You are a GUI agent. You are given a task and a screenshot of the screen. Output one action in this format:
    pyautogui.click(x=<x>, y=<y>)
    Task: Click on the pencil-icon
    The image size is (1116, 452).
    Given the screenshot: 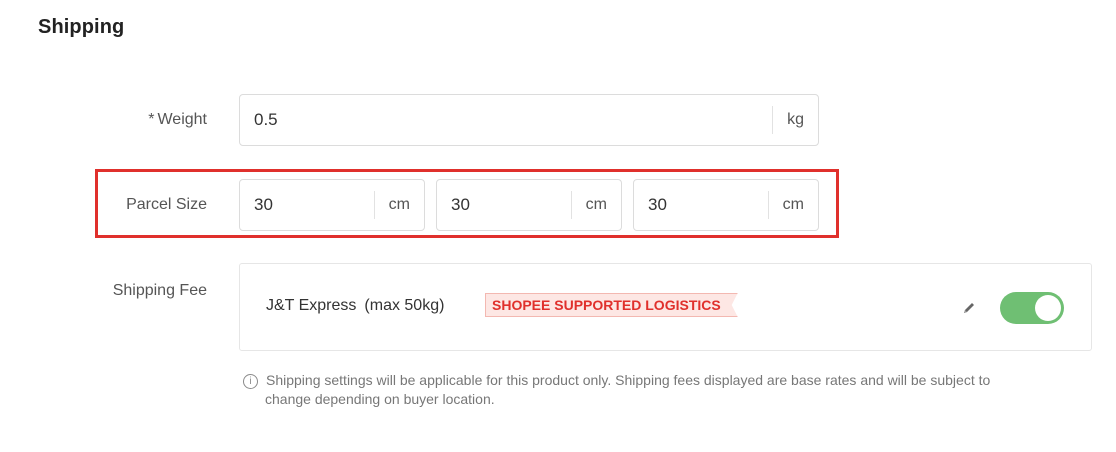 What is the action you would take?
    pyautogui.click(x=969, y=308)
    